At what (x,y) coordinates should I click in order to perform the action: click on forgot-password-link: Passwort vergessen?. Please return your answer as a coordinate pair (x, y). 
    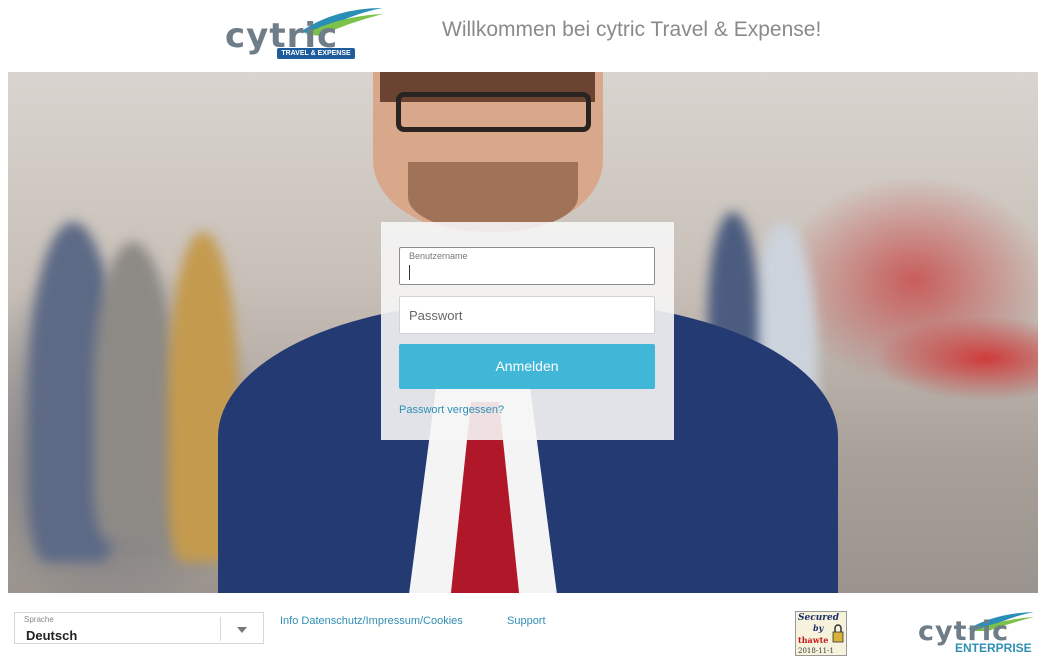
    Looking at the image, I should click on (451, 410).